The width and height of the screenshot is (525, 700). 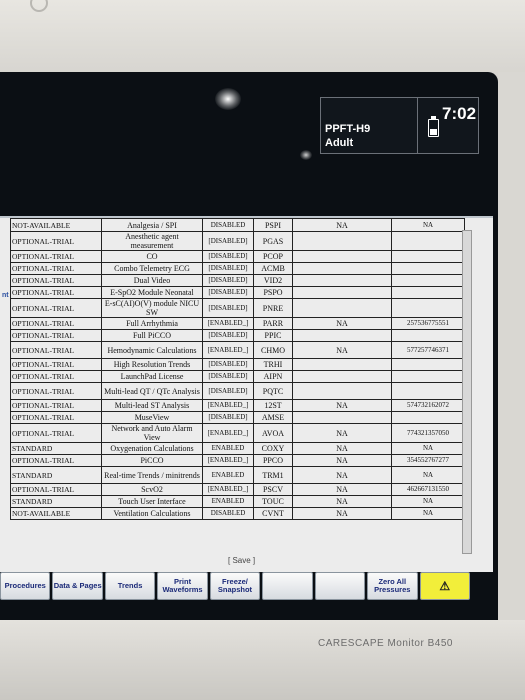 I want to click on status-cell: NOT-AVAILABLE, so click(x=56, y=225).